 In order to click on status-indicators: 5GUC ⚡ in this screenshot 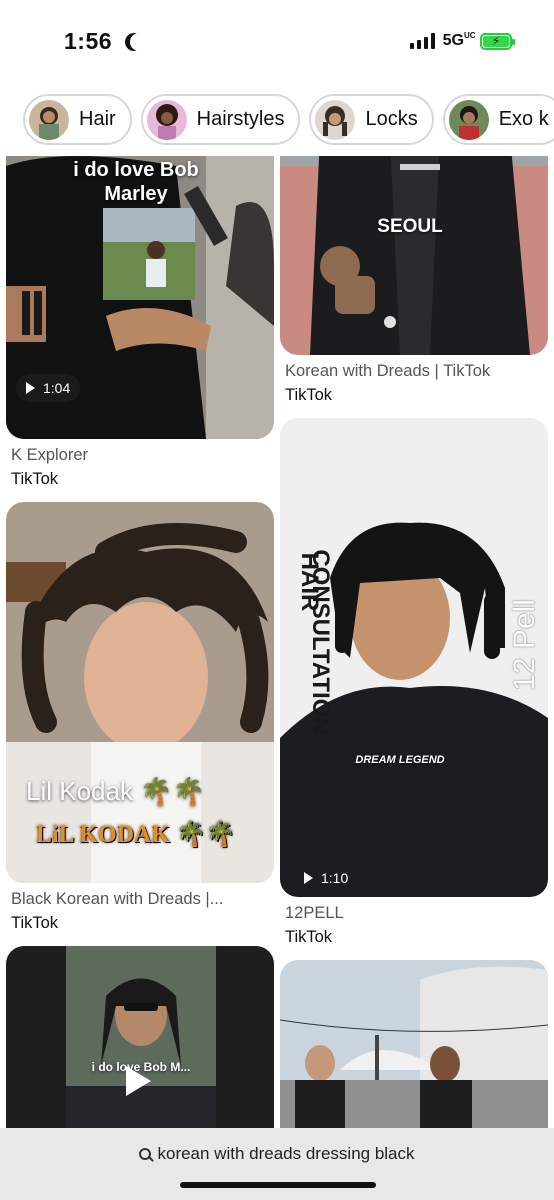, I will do `click(462, 40)`.